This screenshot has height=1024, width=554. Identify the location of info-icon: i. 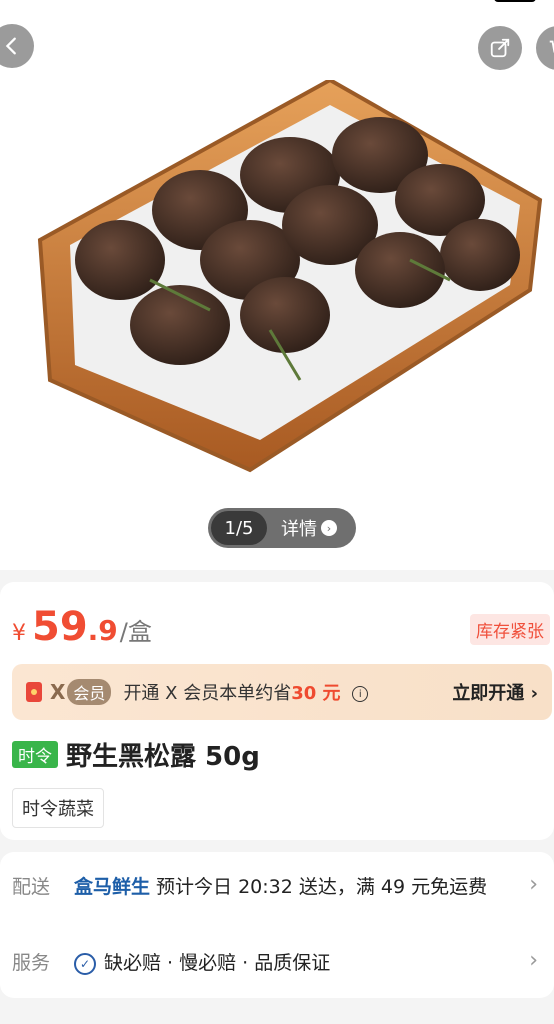
(360, 694).